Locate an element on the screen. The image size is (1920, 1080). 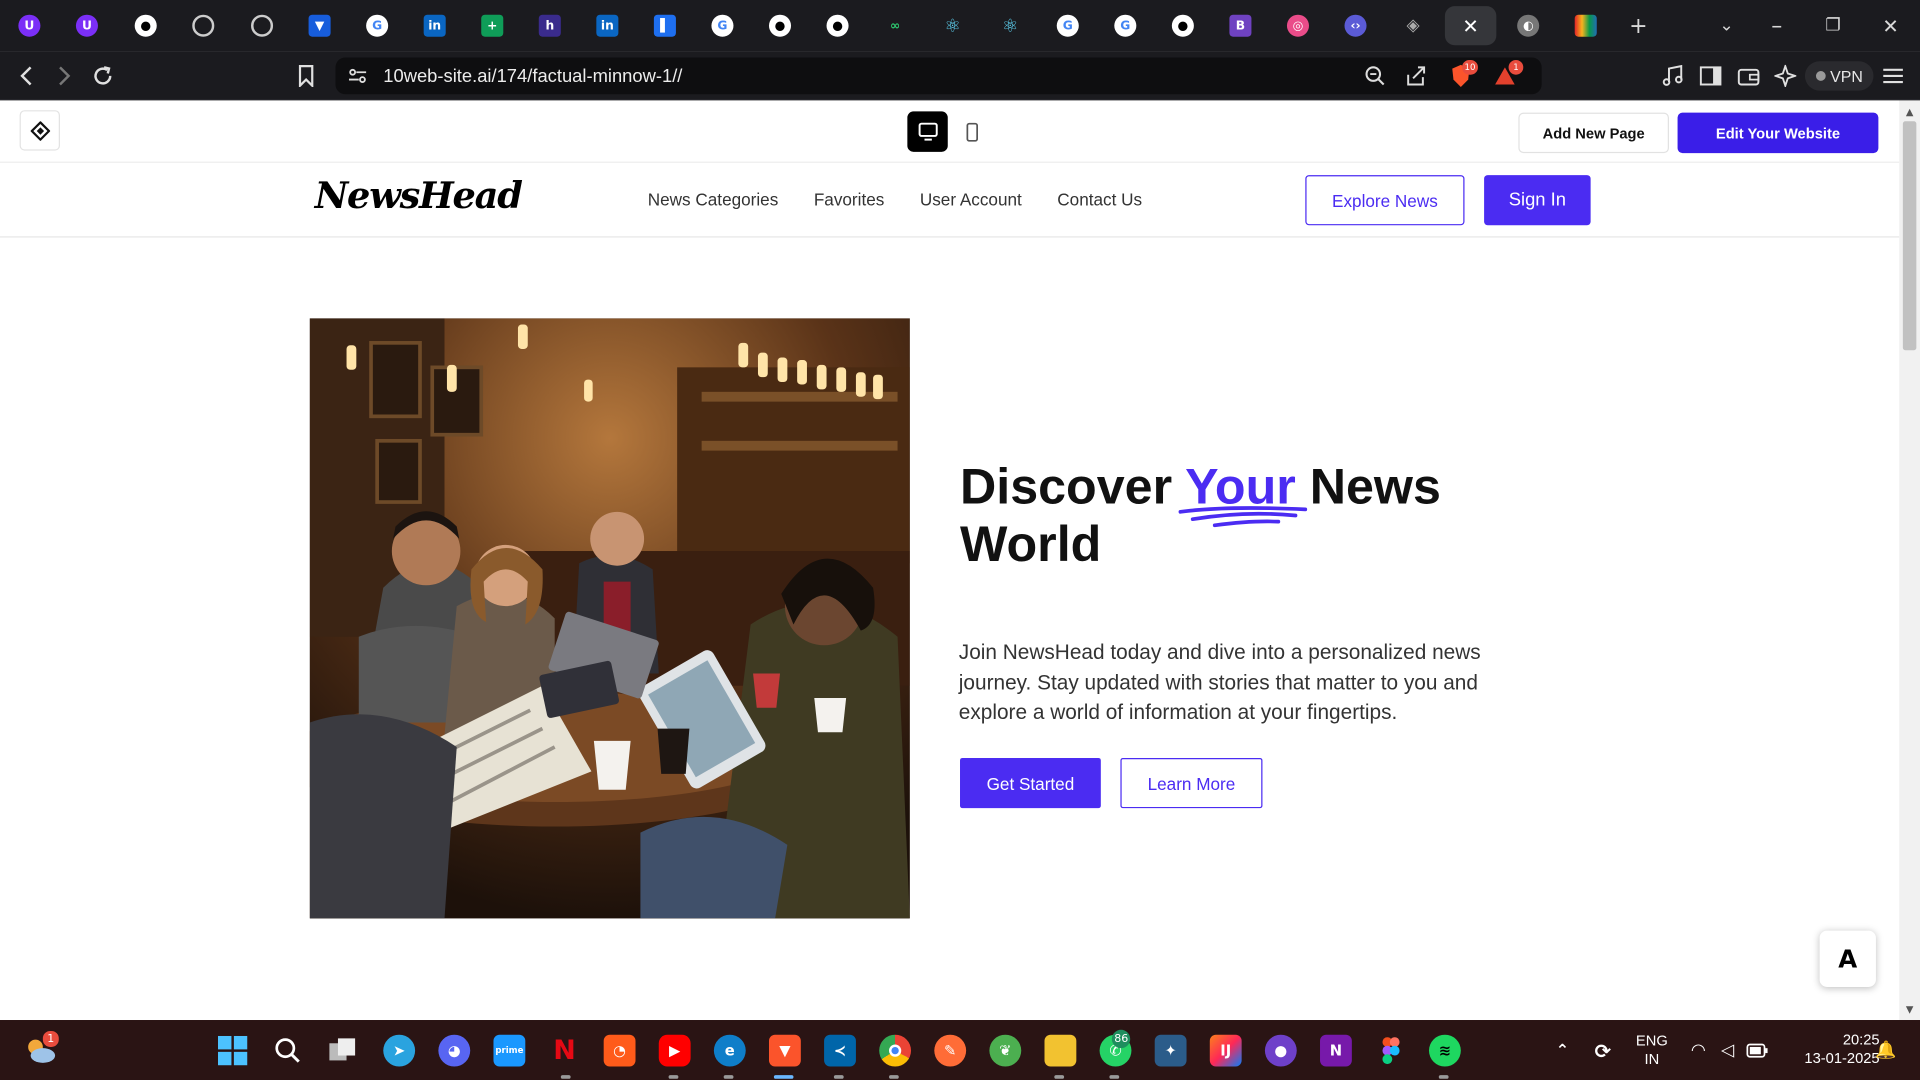
volume-icon: ◁ is located at coordinates (1728, 1051).